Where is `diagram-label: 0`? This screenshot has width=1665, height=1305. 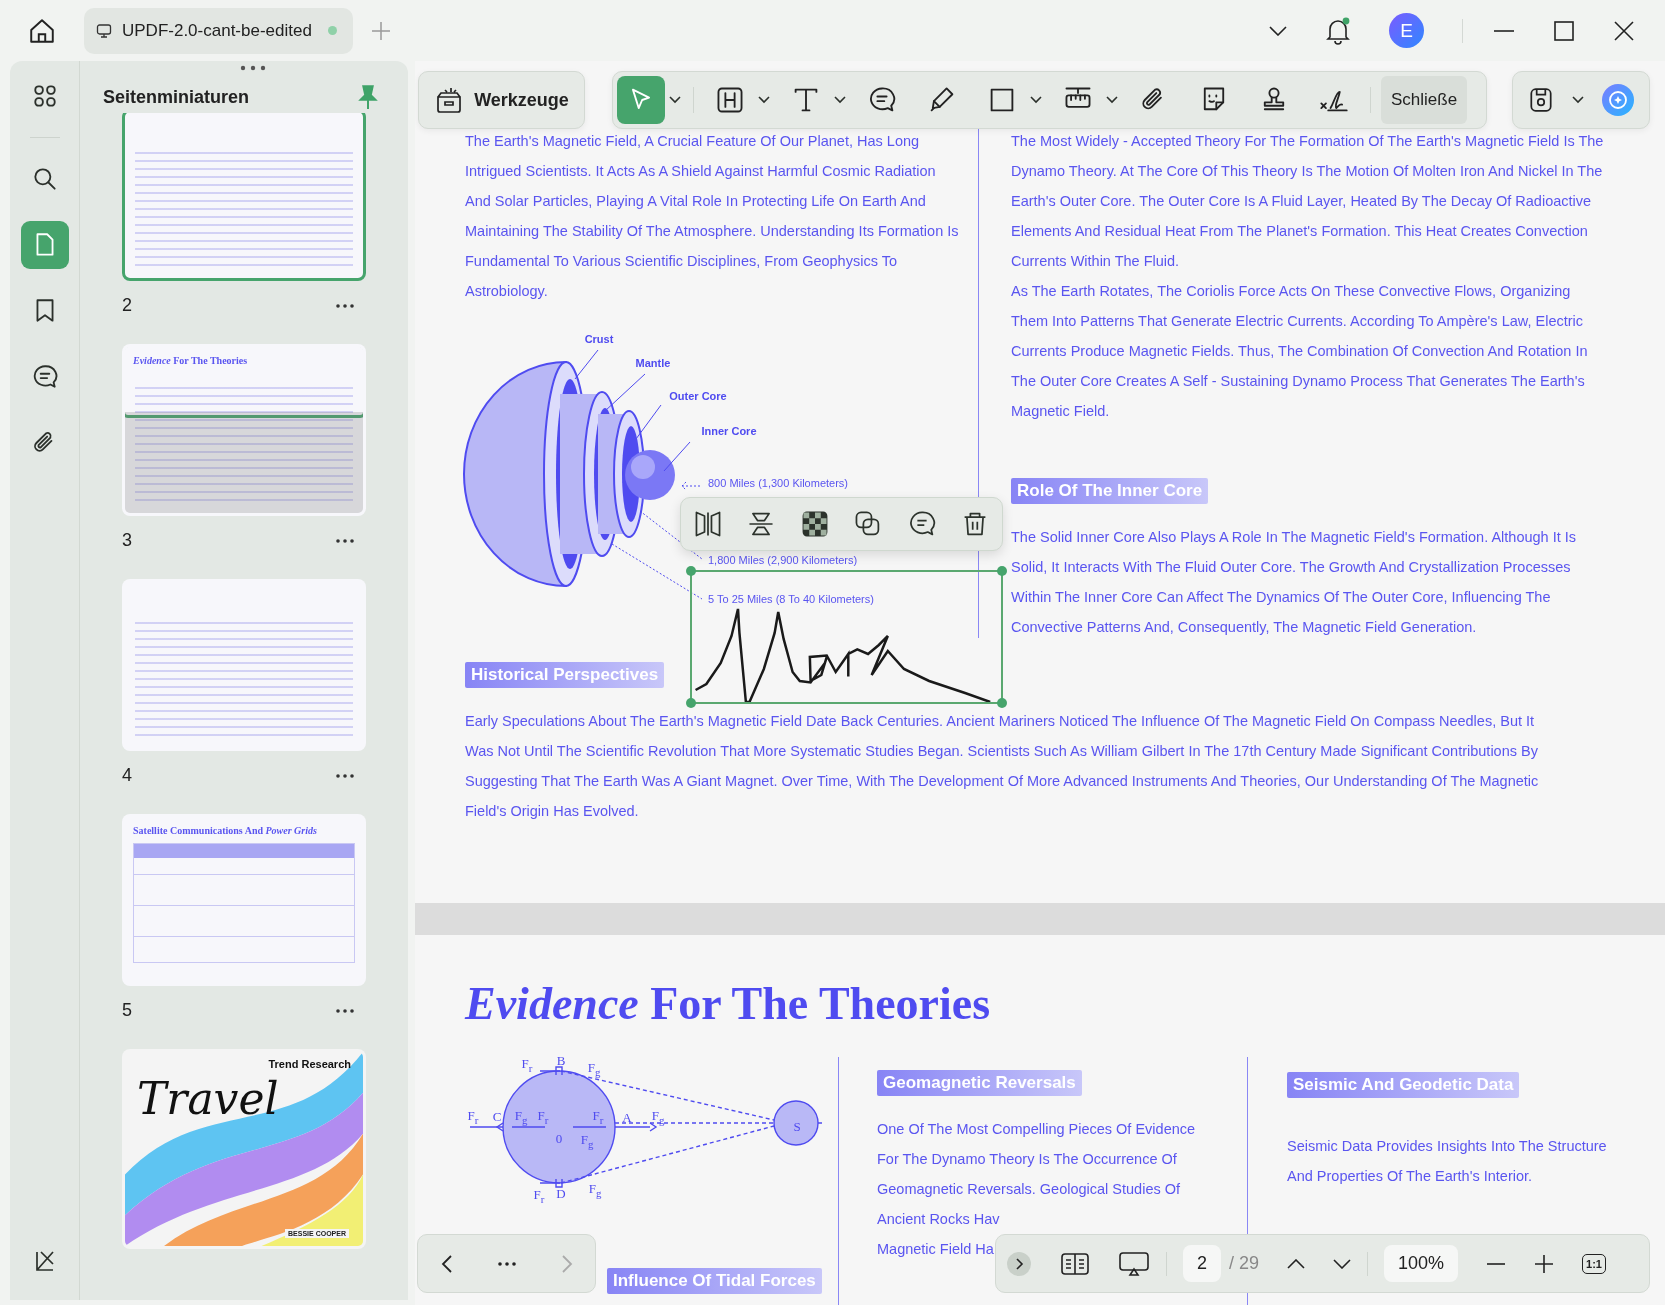
diagram-label: 0 is located at coordinates (559, 1139).